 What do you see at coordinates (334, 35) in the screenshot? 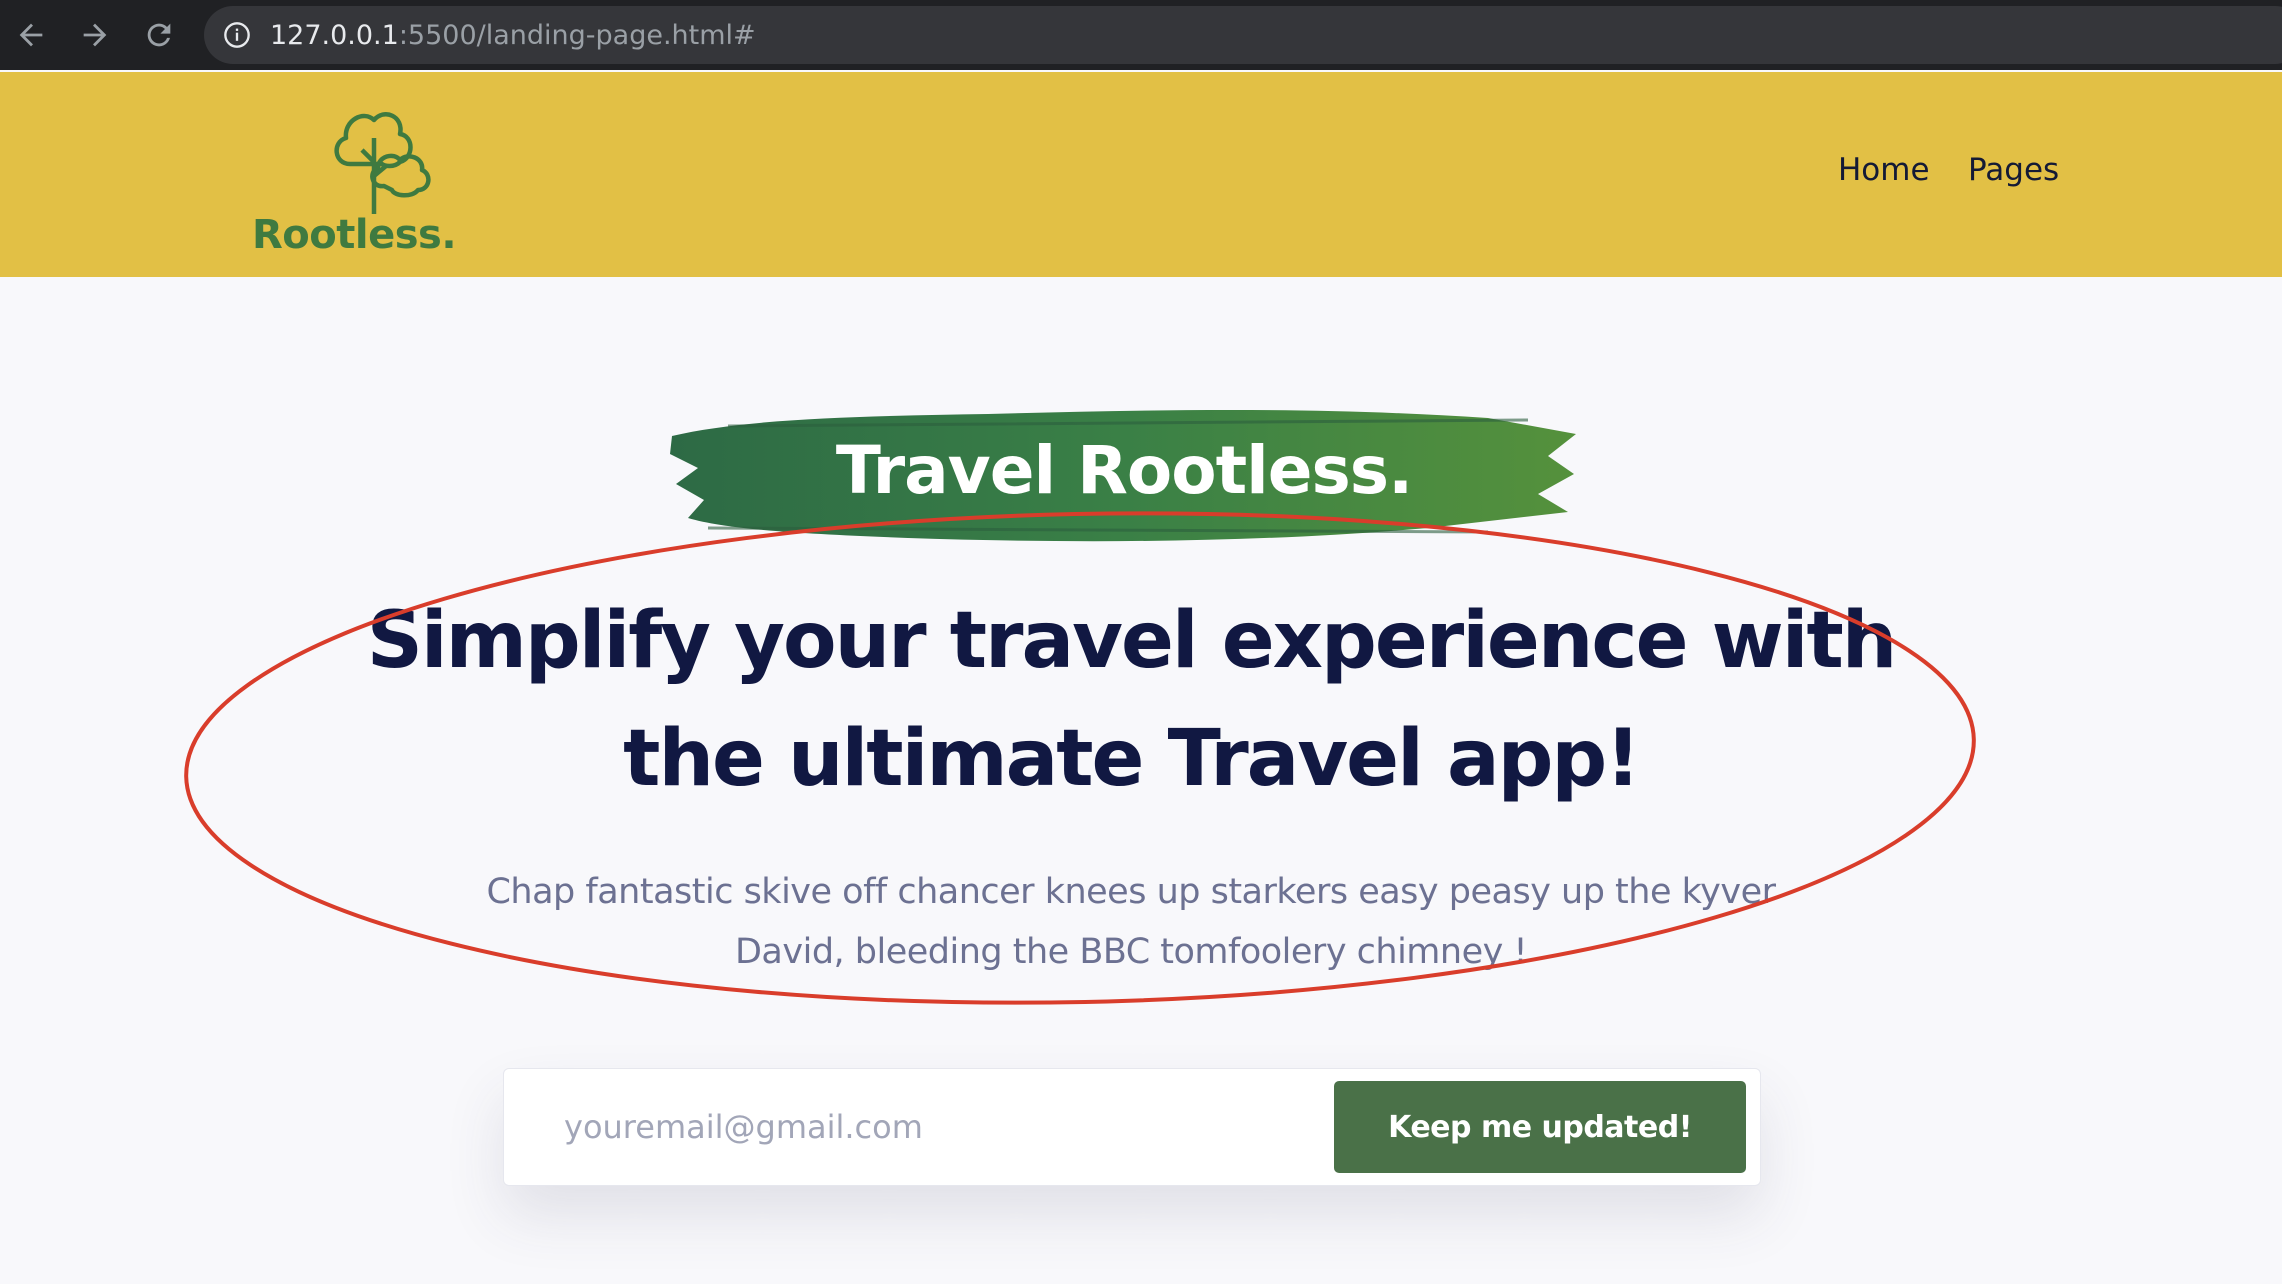
I see `url-host: 127.0.0.1` at bounding box center [334, 35].